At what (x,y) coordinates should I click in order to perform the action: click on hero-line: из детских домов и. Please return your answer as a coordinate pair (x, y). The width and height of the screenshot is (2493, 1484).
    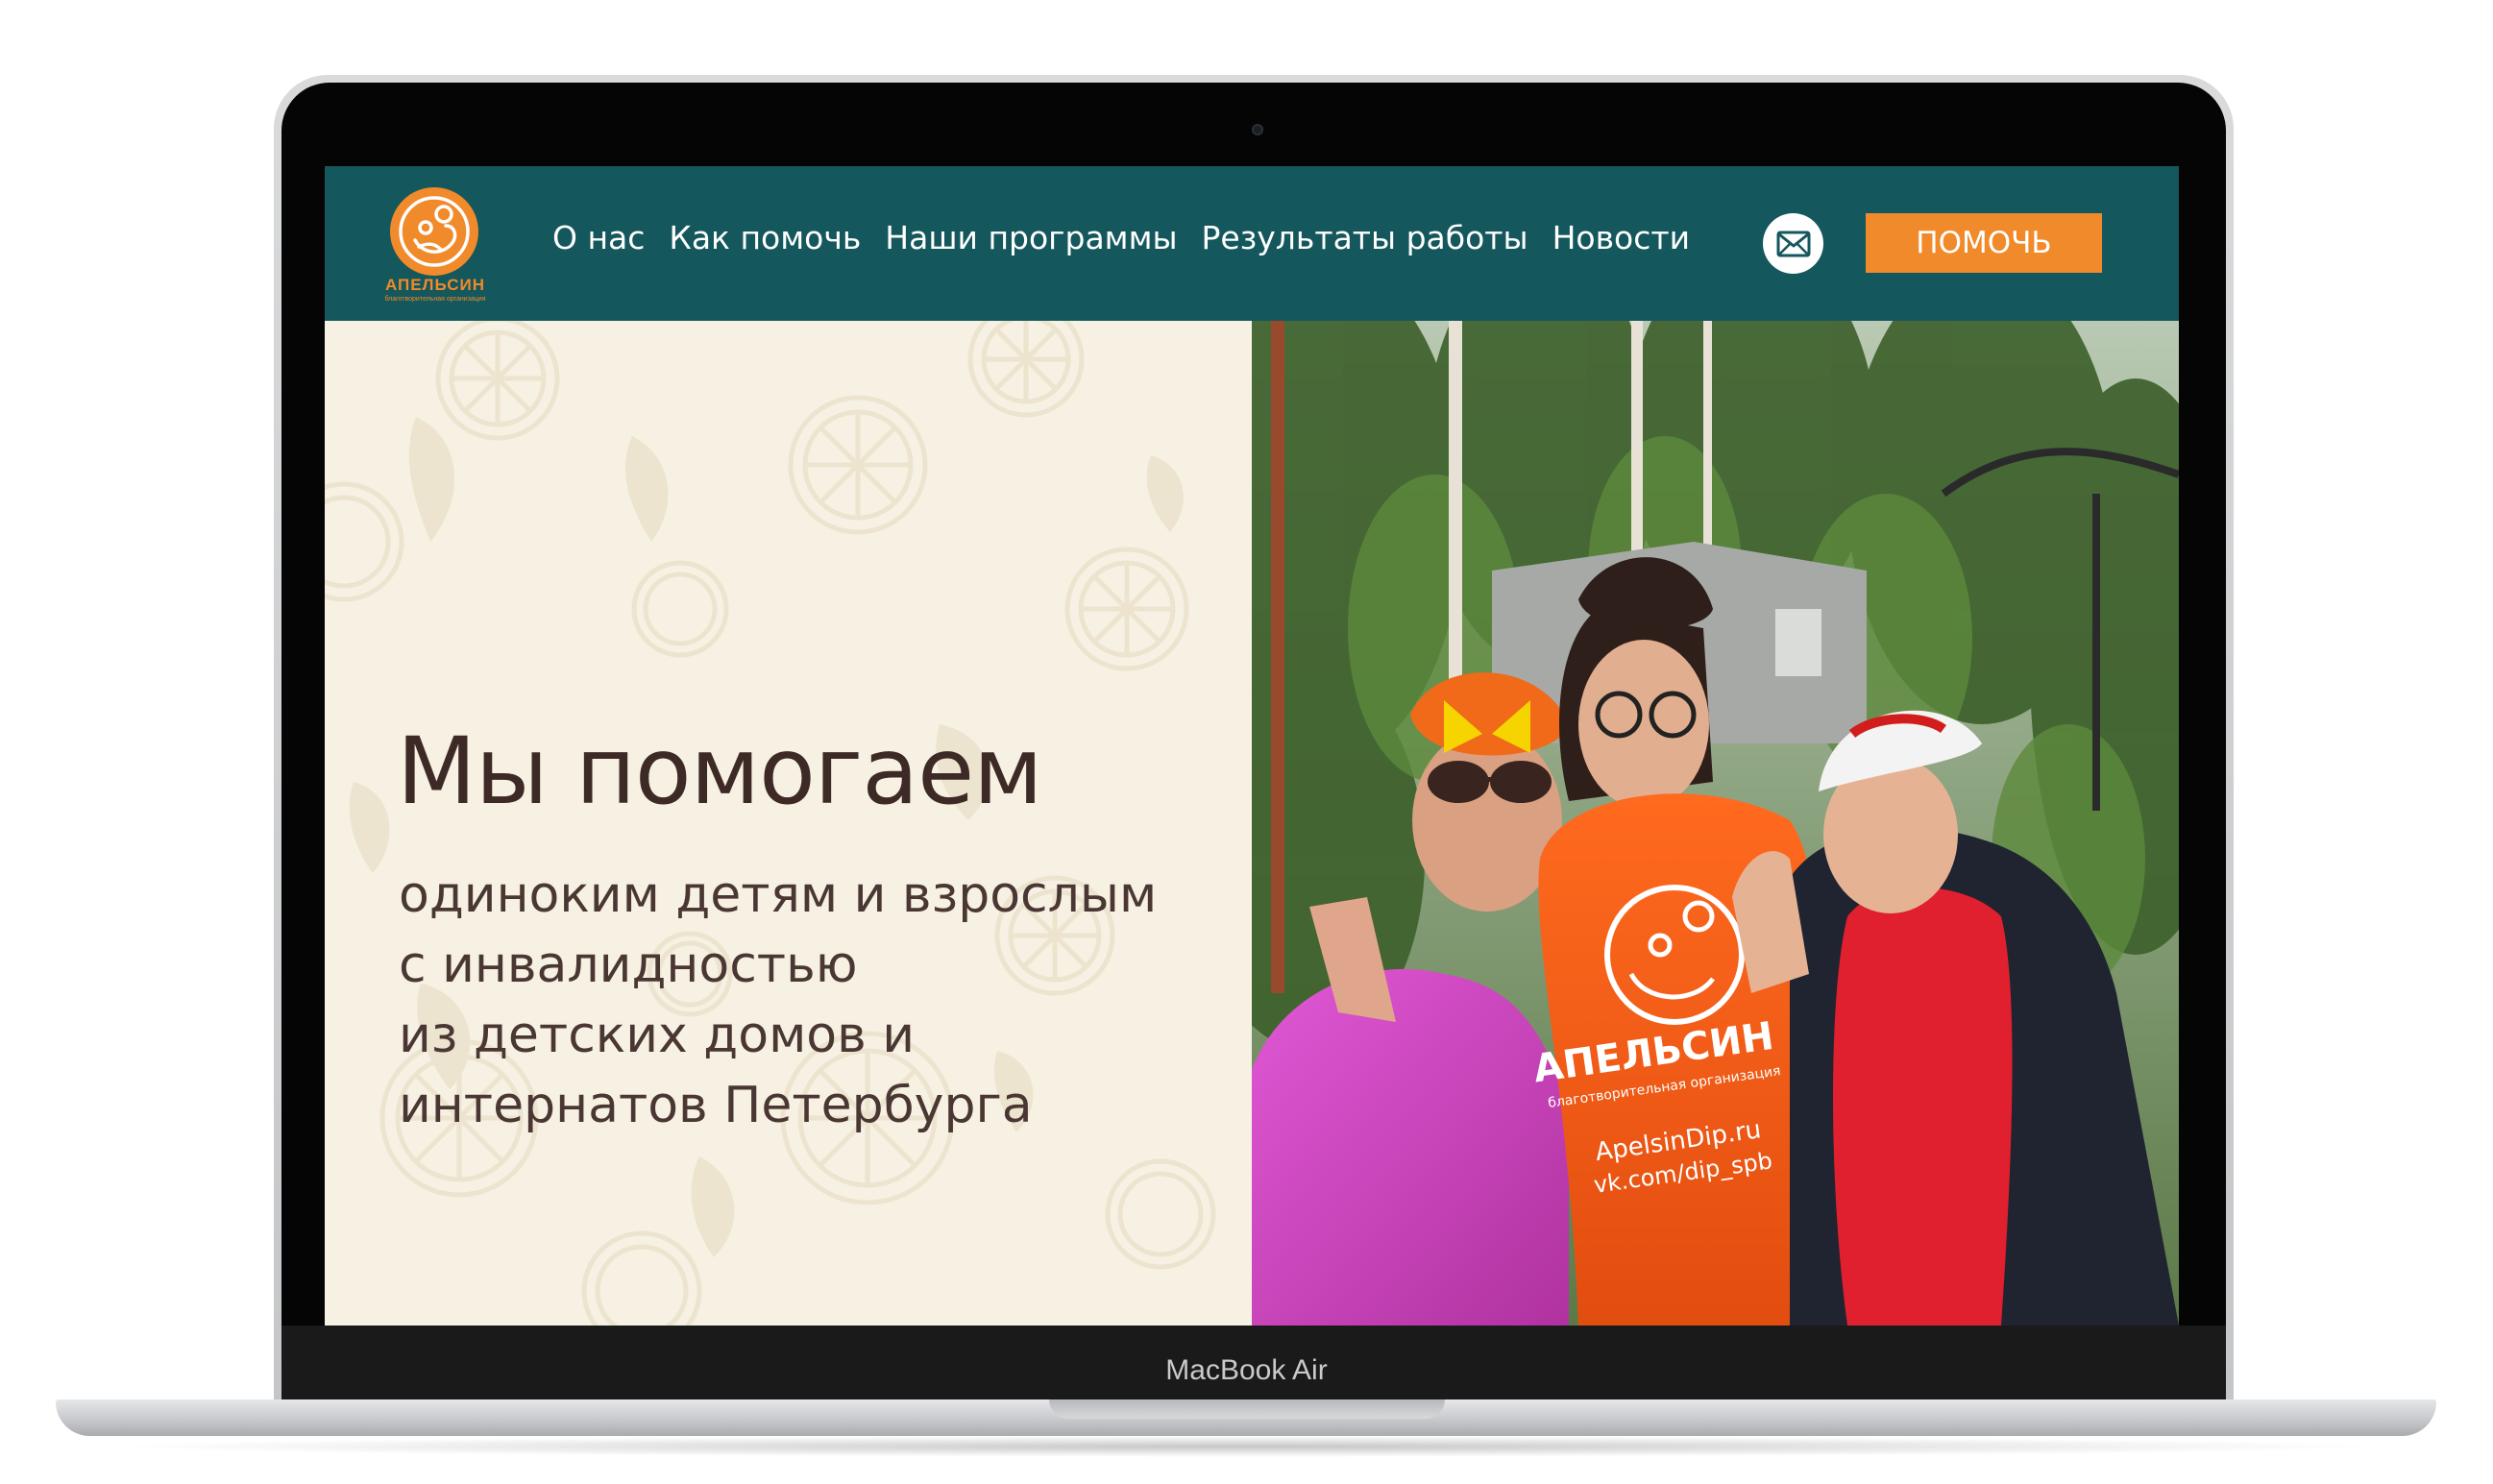
    Looking at the image, I should click on (657, 1035).